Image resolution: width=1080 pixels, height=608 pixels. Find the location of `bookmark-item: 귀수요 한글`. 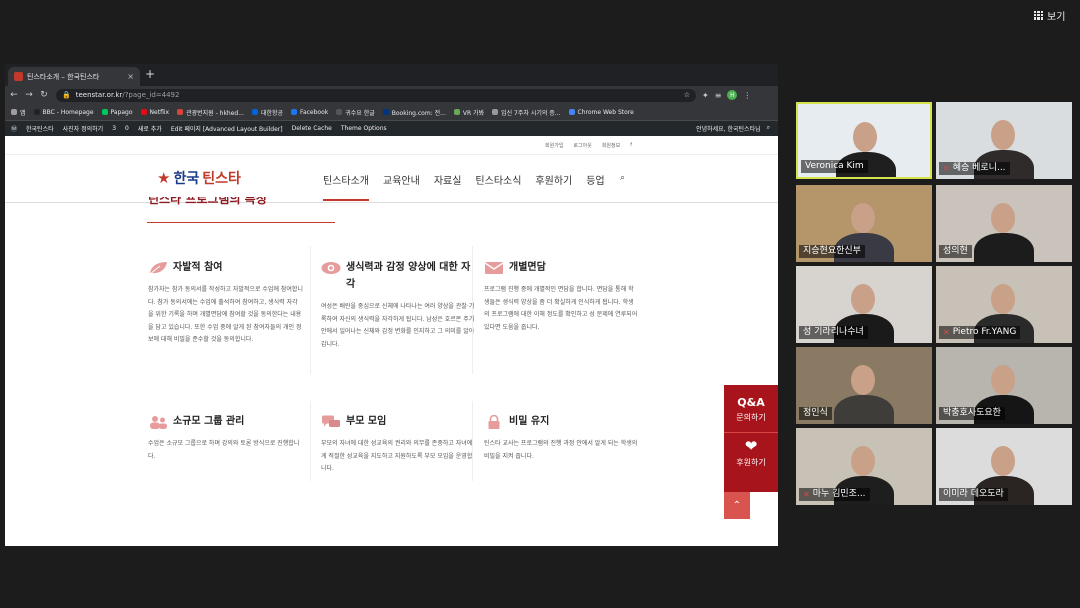

bookmark-item: 귀수요 한글 is located at coordinates (355, 112).